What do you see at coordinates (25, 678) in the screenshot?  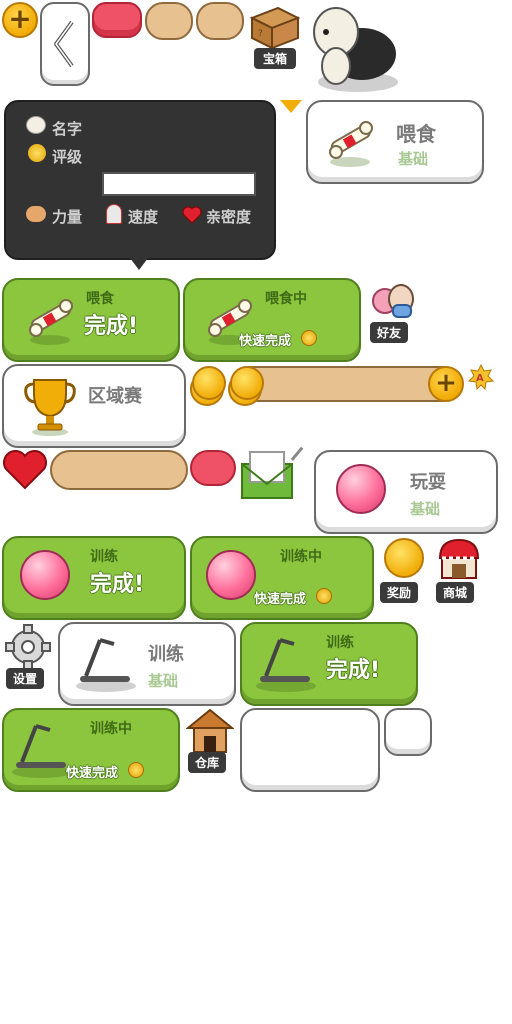 I see `settings-label: 设置` at bounding box center [25, 678].